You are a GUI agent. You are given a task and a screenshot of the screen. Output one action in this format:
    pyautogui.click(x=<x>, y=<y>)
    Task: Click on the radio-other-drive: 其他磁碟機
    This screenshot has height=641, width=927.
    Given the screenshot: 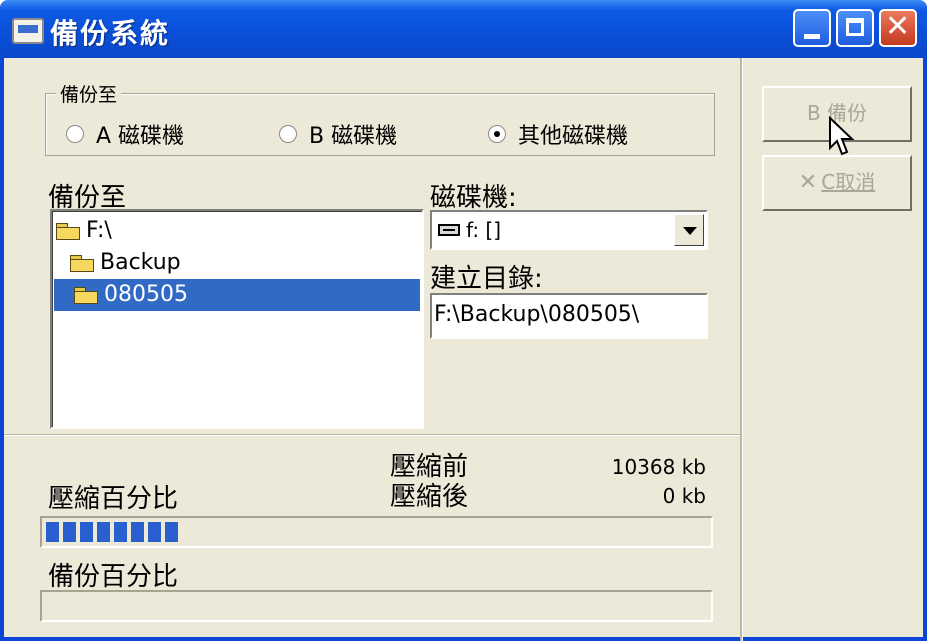 What is the action you would take?
    pyautogui.click(x=558, y=134)
    